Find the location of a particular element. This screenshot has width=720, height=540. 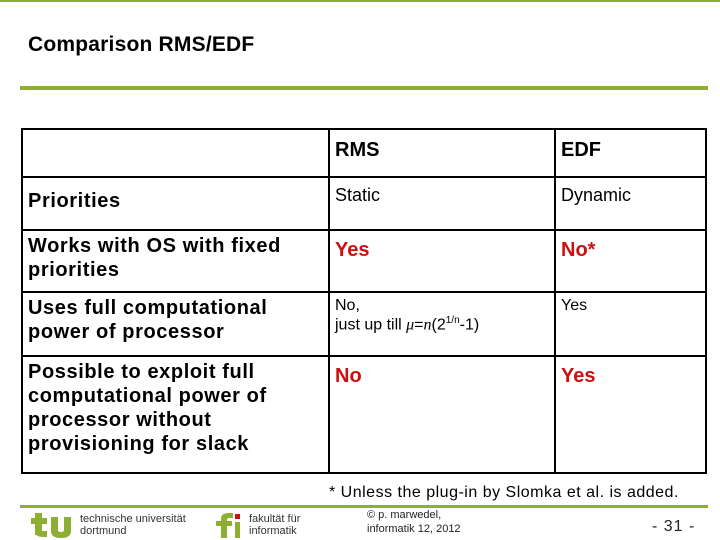

row-label: Priorities is located at coordinates (74, 201).